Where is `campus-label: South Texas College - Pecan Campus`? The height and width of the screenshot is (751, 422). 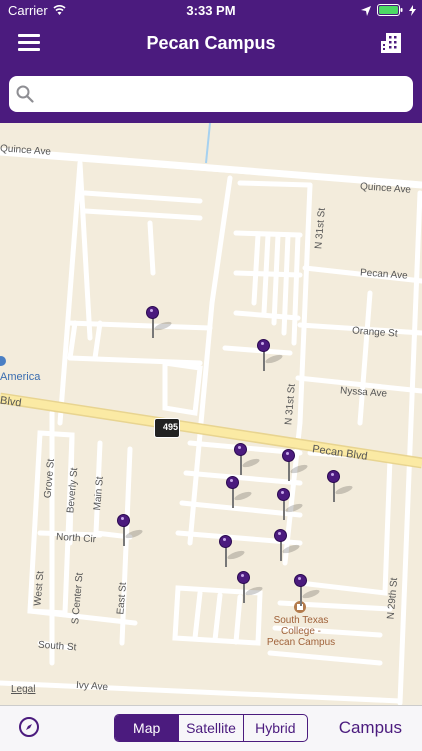
campus-label: South Texas College - Pecan Campus is located at coordinates (301, 631).